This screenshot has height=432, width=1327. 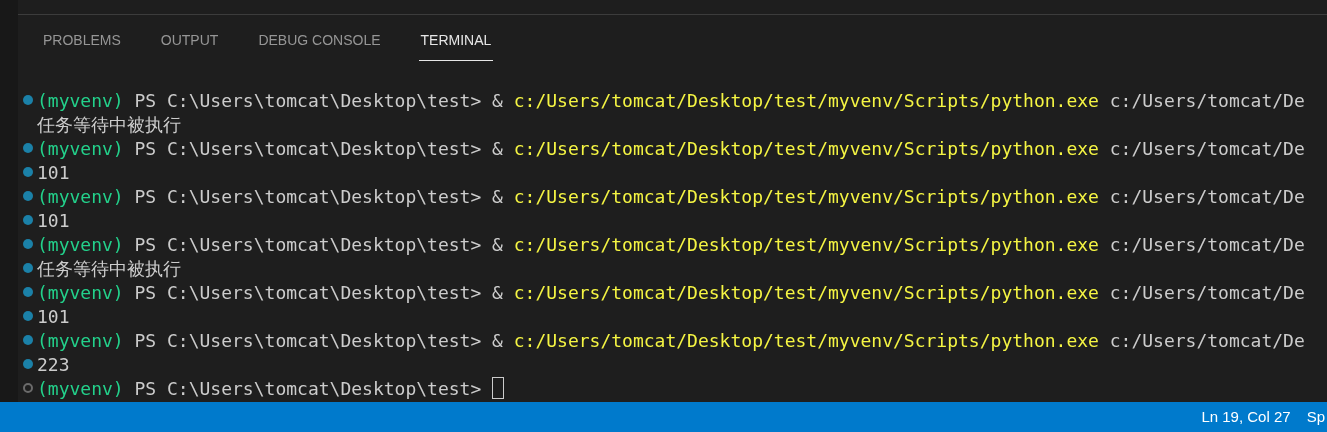 I want to click on panel-tab: OUTPUT, so click(x=189, y=45).